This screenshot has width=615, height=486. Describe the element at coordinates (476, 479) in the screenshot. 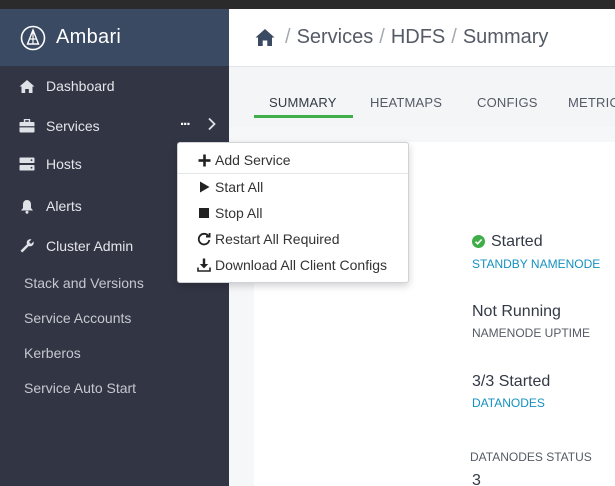

I see `datanodes-status-value: 3` at that location.